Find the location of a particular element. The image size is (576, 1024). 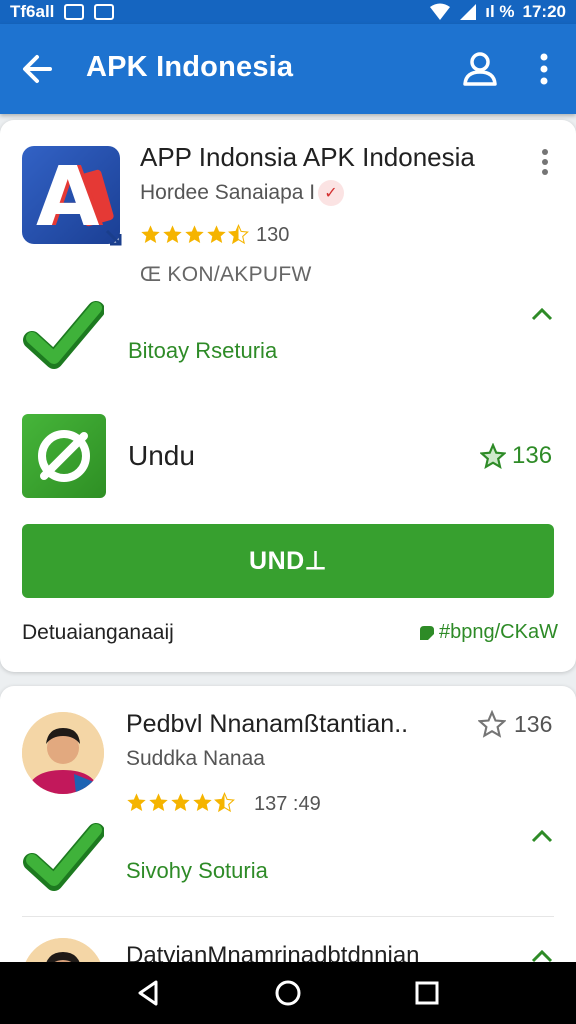

nav-recents-icon is located at coordinates (427, 993).